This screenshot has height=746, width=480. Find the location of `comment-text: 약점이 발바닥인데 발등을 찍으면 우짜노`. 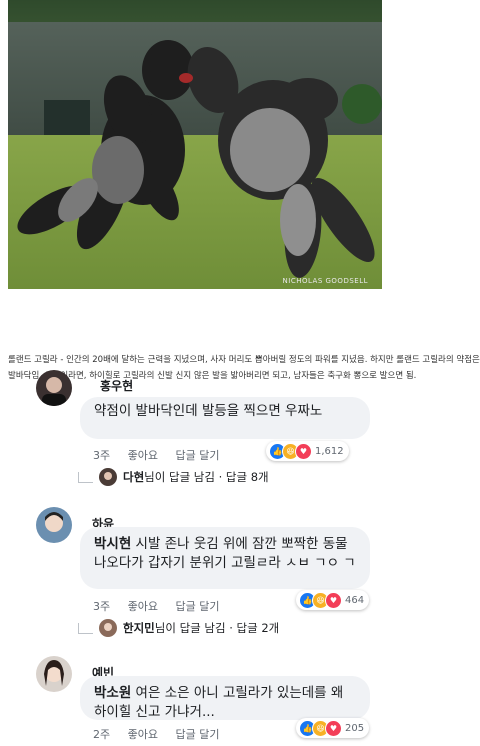

comment-text: 약점이 발바닥인데 발등을 찍으면 우짜노 is located at coordinates (208, 411).